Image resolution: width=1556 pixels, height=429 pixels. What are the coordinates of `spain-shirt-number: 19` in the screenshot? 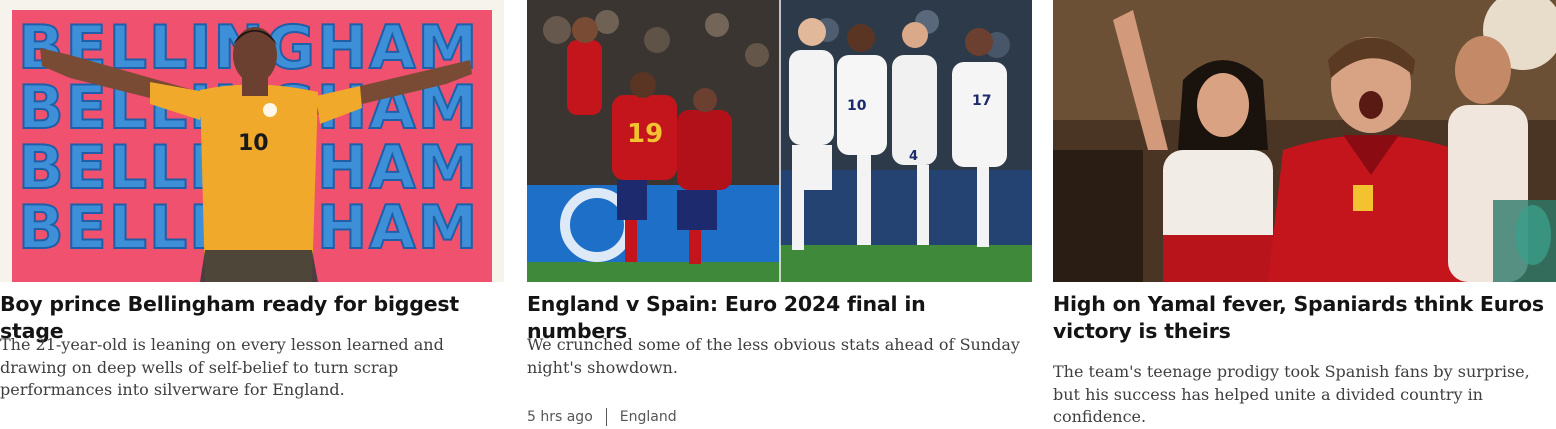 It's located at (645, 134).